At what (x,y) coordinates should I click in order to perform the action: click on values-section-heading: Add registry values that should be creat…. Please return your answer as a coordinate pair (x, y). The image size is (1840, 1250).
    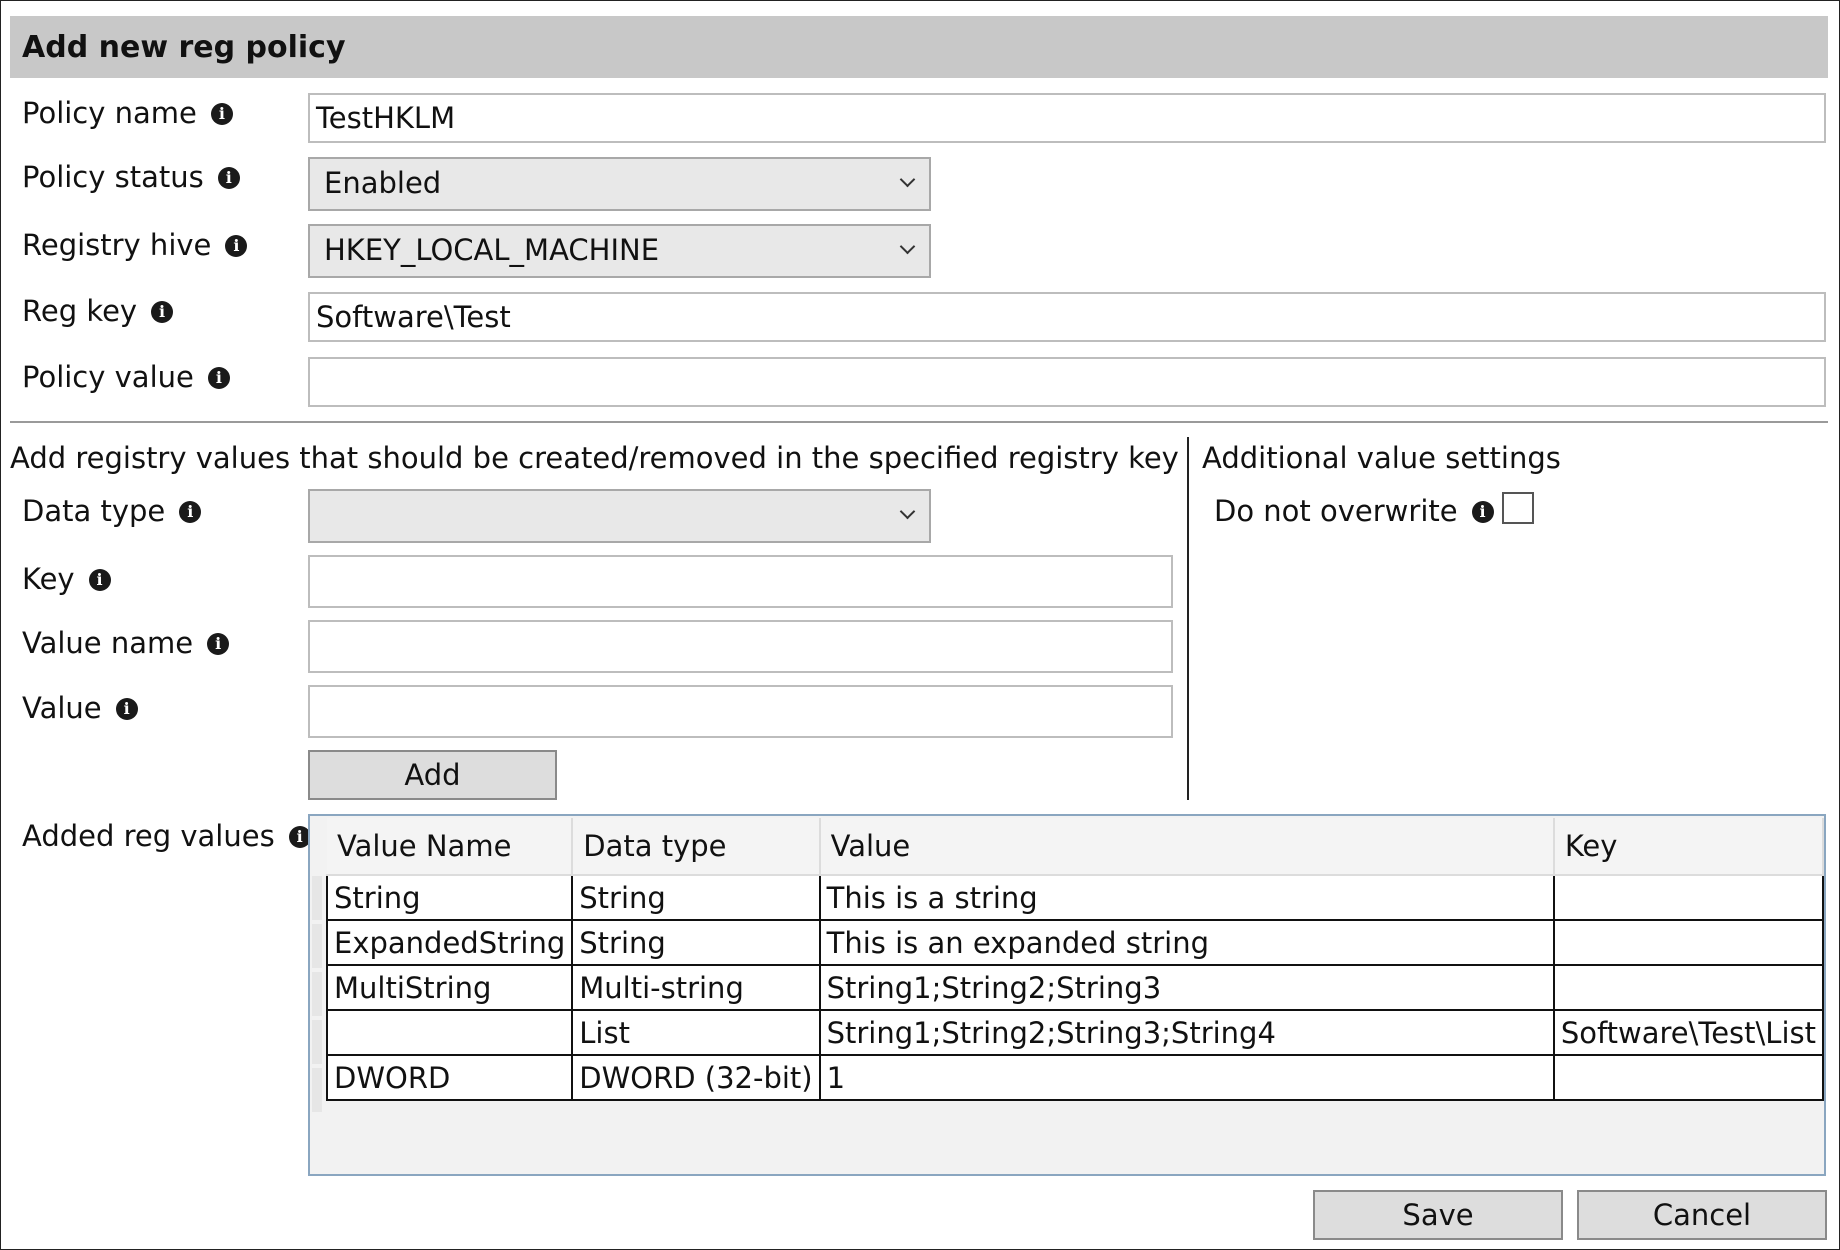
    Looking at the image, I should click on (594, 458).